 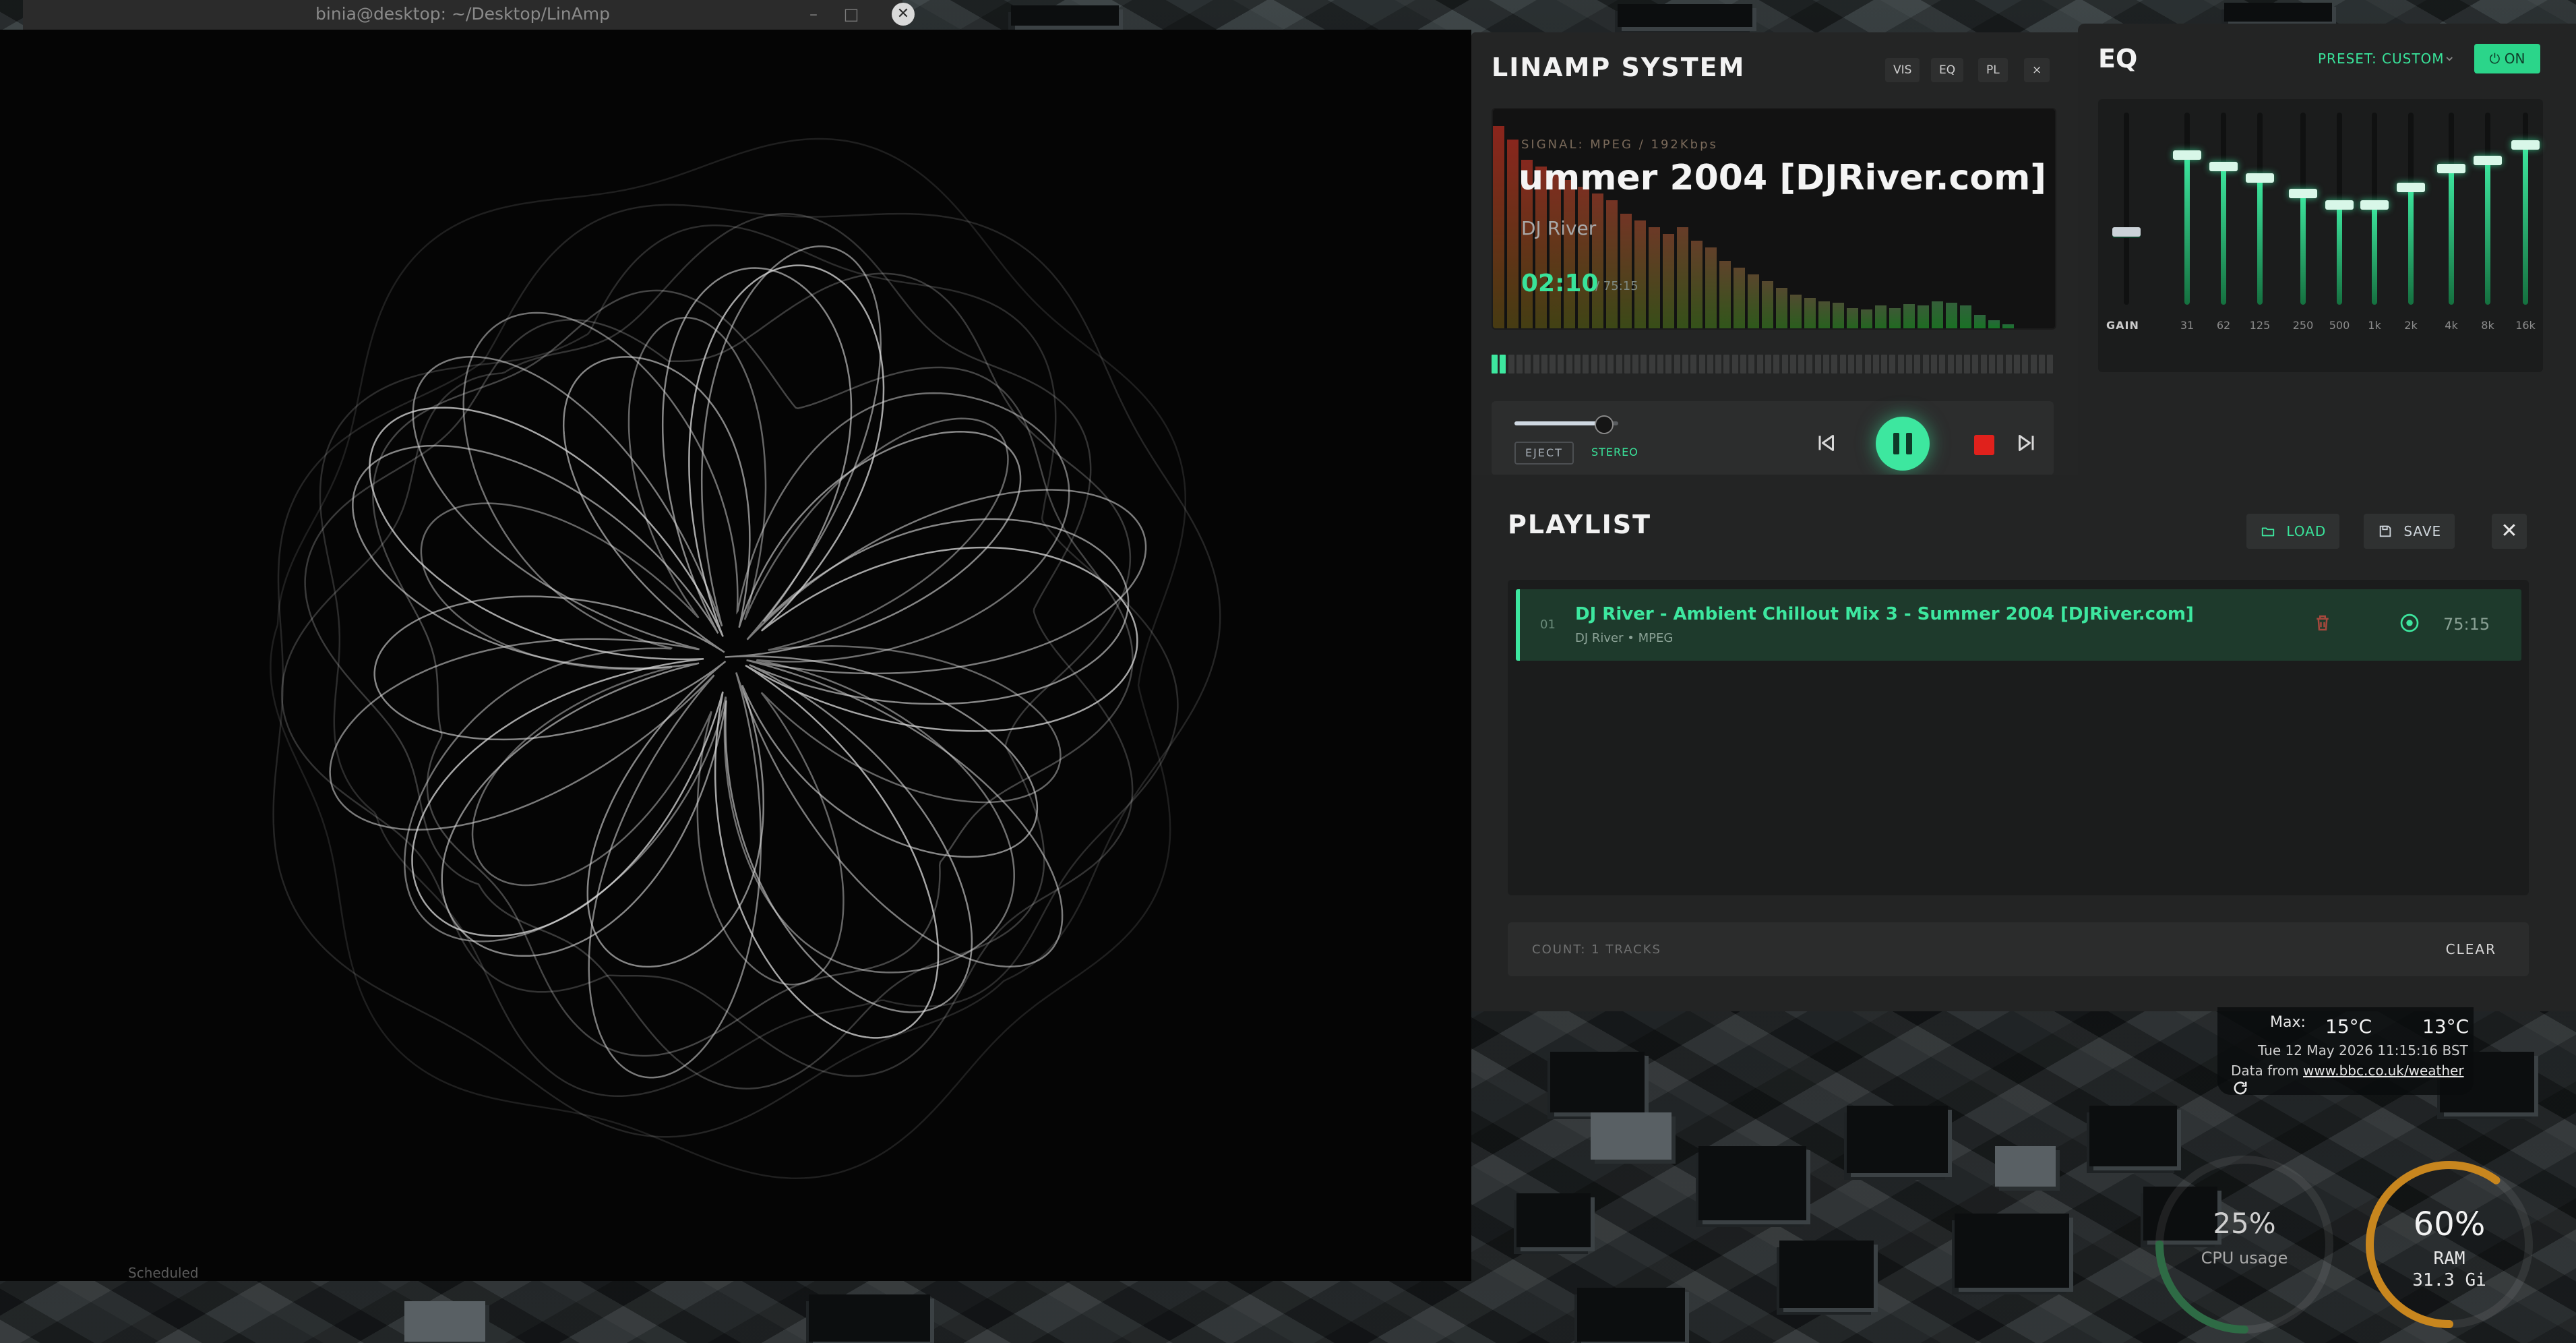 I want to click on volume-slider, so click(x=1566, y=424).